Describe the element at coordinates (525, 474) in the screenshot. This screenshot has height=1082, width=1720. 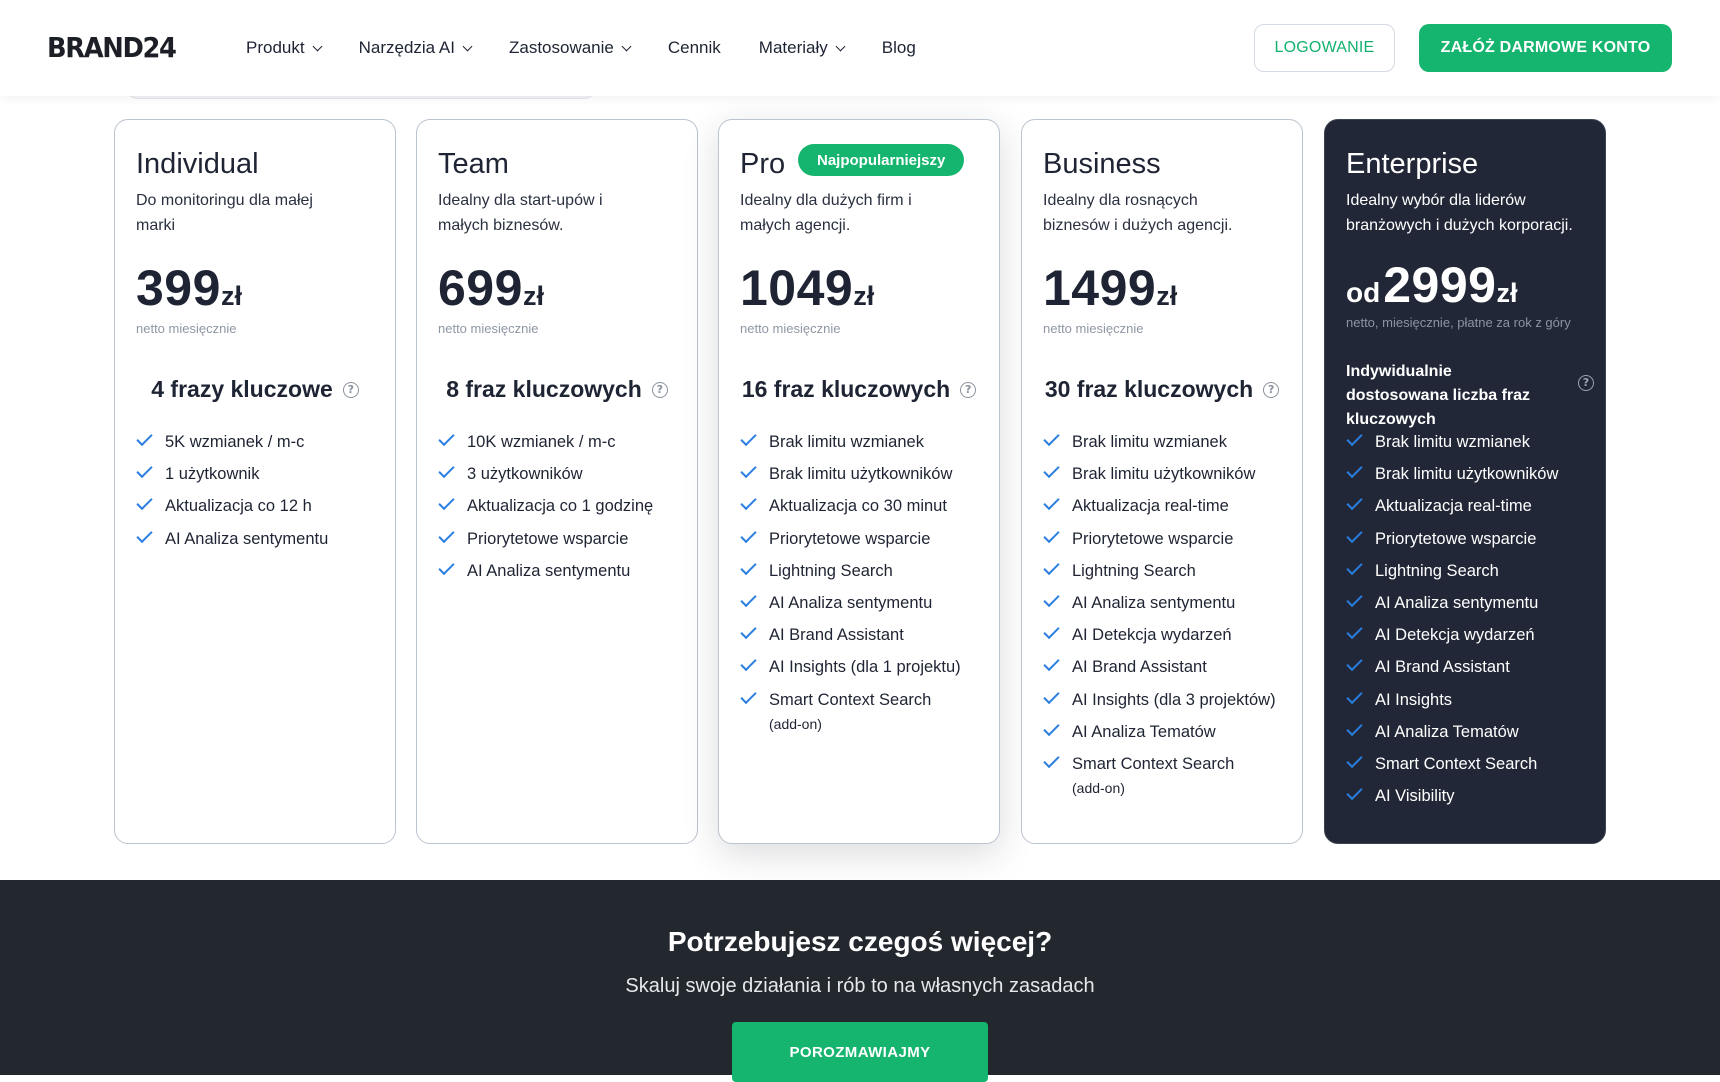
I see `feature-text: 3 użytkowników` at that location.